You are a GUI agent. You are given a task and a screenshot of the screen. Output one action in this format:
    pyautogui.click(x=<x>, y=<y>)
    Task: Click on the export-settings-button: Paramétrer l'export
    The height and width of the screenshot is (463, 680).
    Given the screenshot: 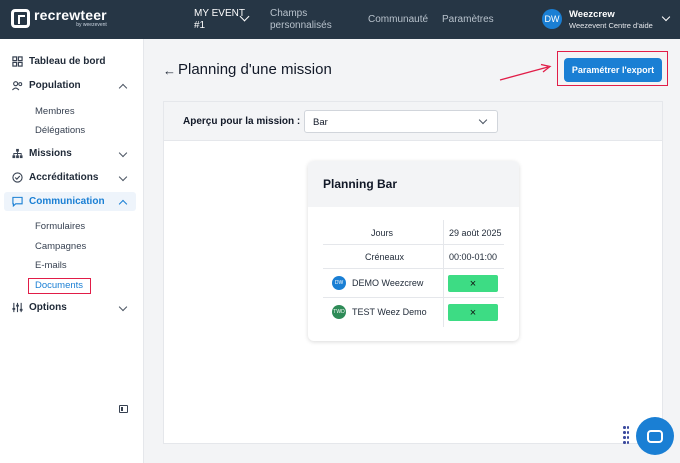 What is the action you would take?
    pyautogui.click(x=613, y=70)
    